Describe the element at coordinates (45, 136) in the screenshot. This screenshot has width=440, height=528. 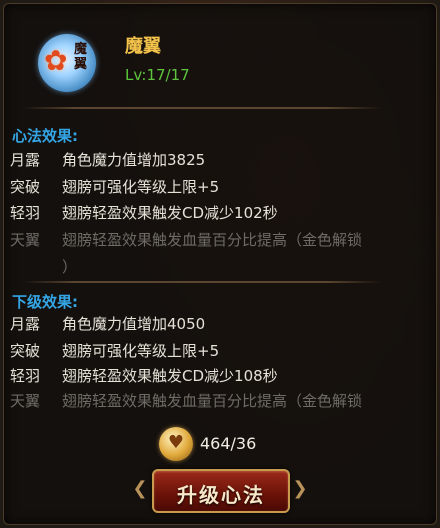
I see `current-effects-heading: 心法效果:` at that location.